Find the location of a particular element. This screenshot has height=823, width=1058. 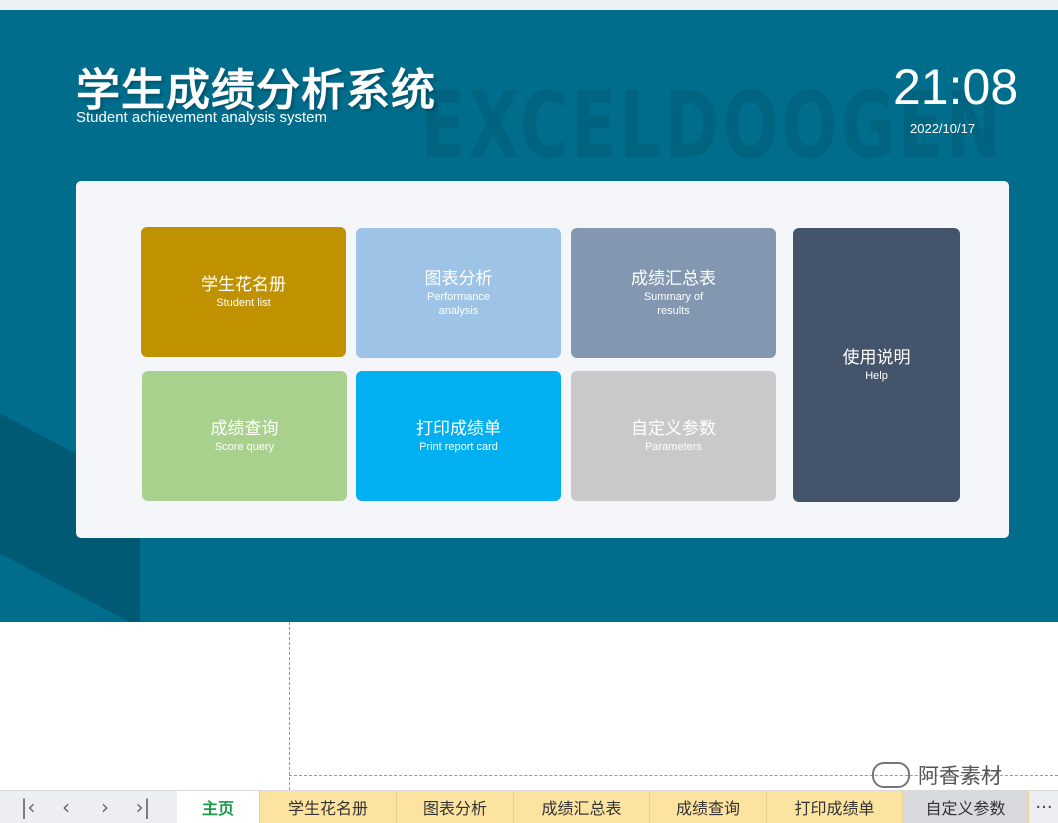

tile-score-query: 成绩查询 Score query is located at coordinates (244, 436).